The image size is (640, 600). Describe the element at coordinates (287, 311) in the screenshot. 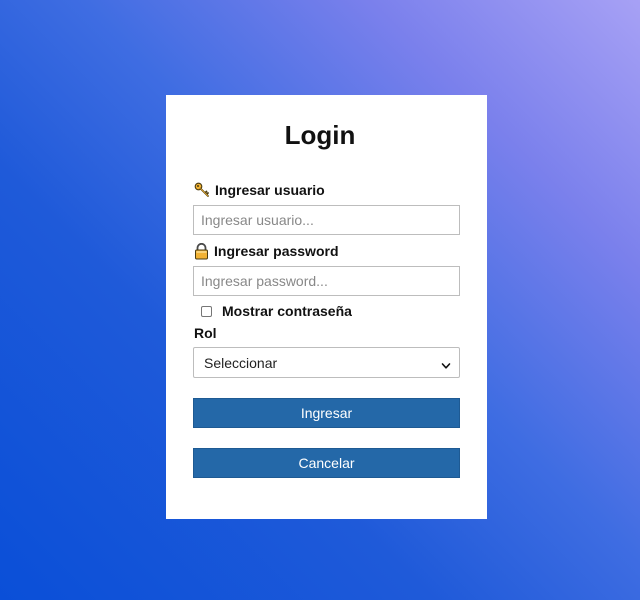

I see `show-password-label: Mostrar contraseña` at that location.